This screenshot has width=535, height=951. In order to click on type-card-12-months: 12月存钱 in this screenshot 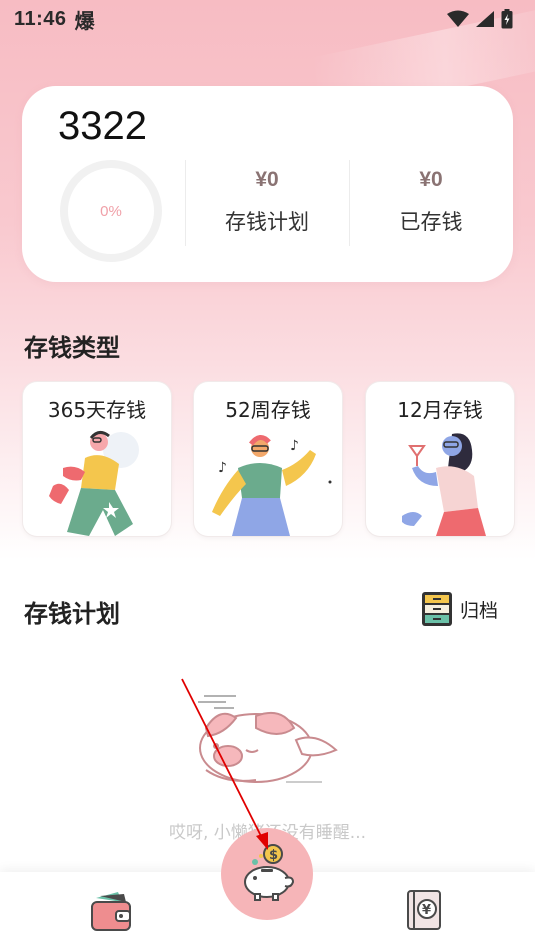, I will do `click(440, 459)`.